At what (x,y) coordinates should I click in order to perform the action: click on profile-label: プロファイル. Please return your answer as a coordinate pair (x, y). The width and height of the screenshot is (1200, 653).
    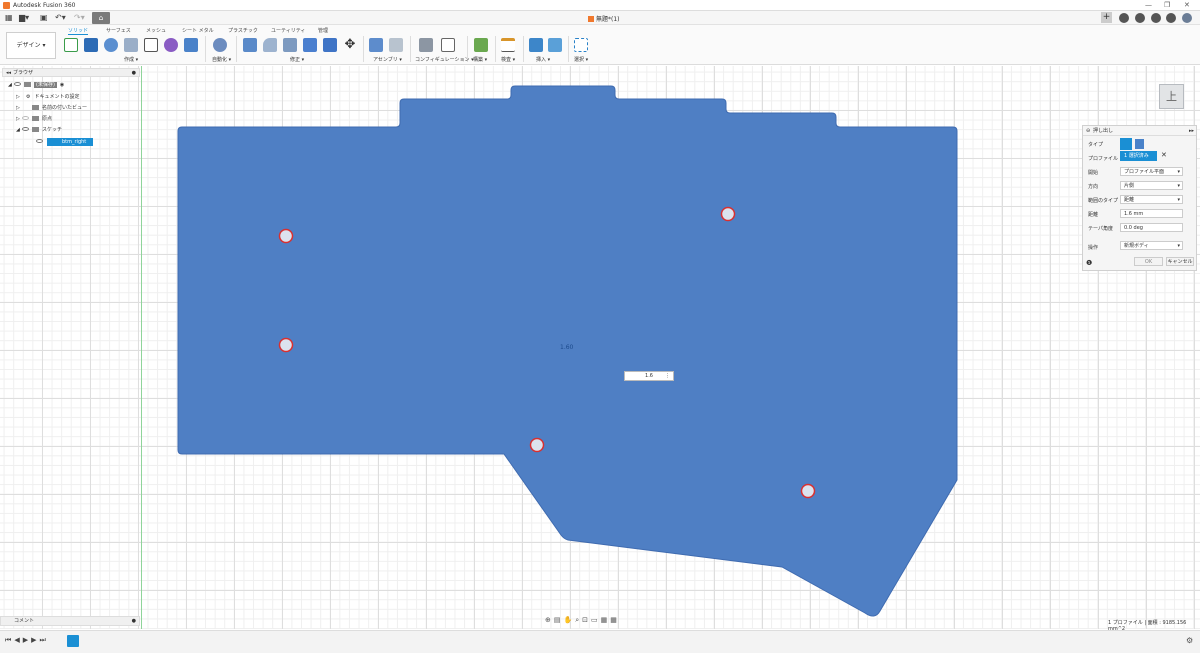
    Looking at the image, I should click on (1103, 159).